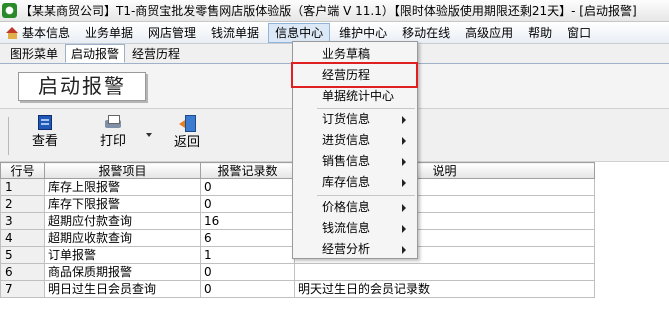  I want to click on menu-cash-docs: 钱流单据, so click(235, 33).